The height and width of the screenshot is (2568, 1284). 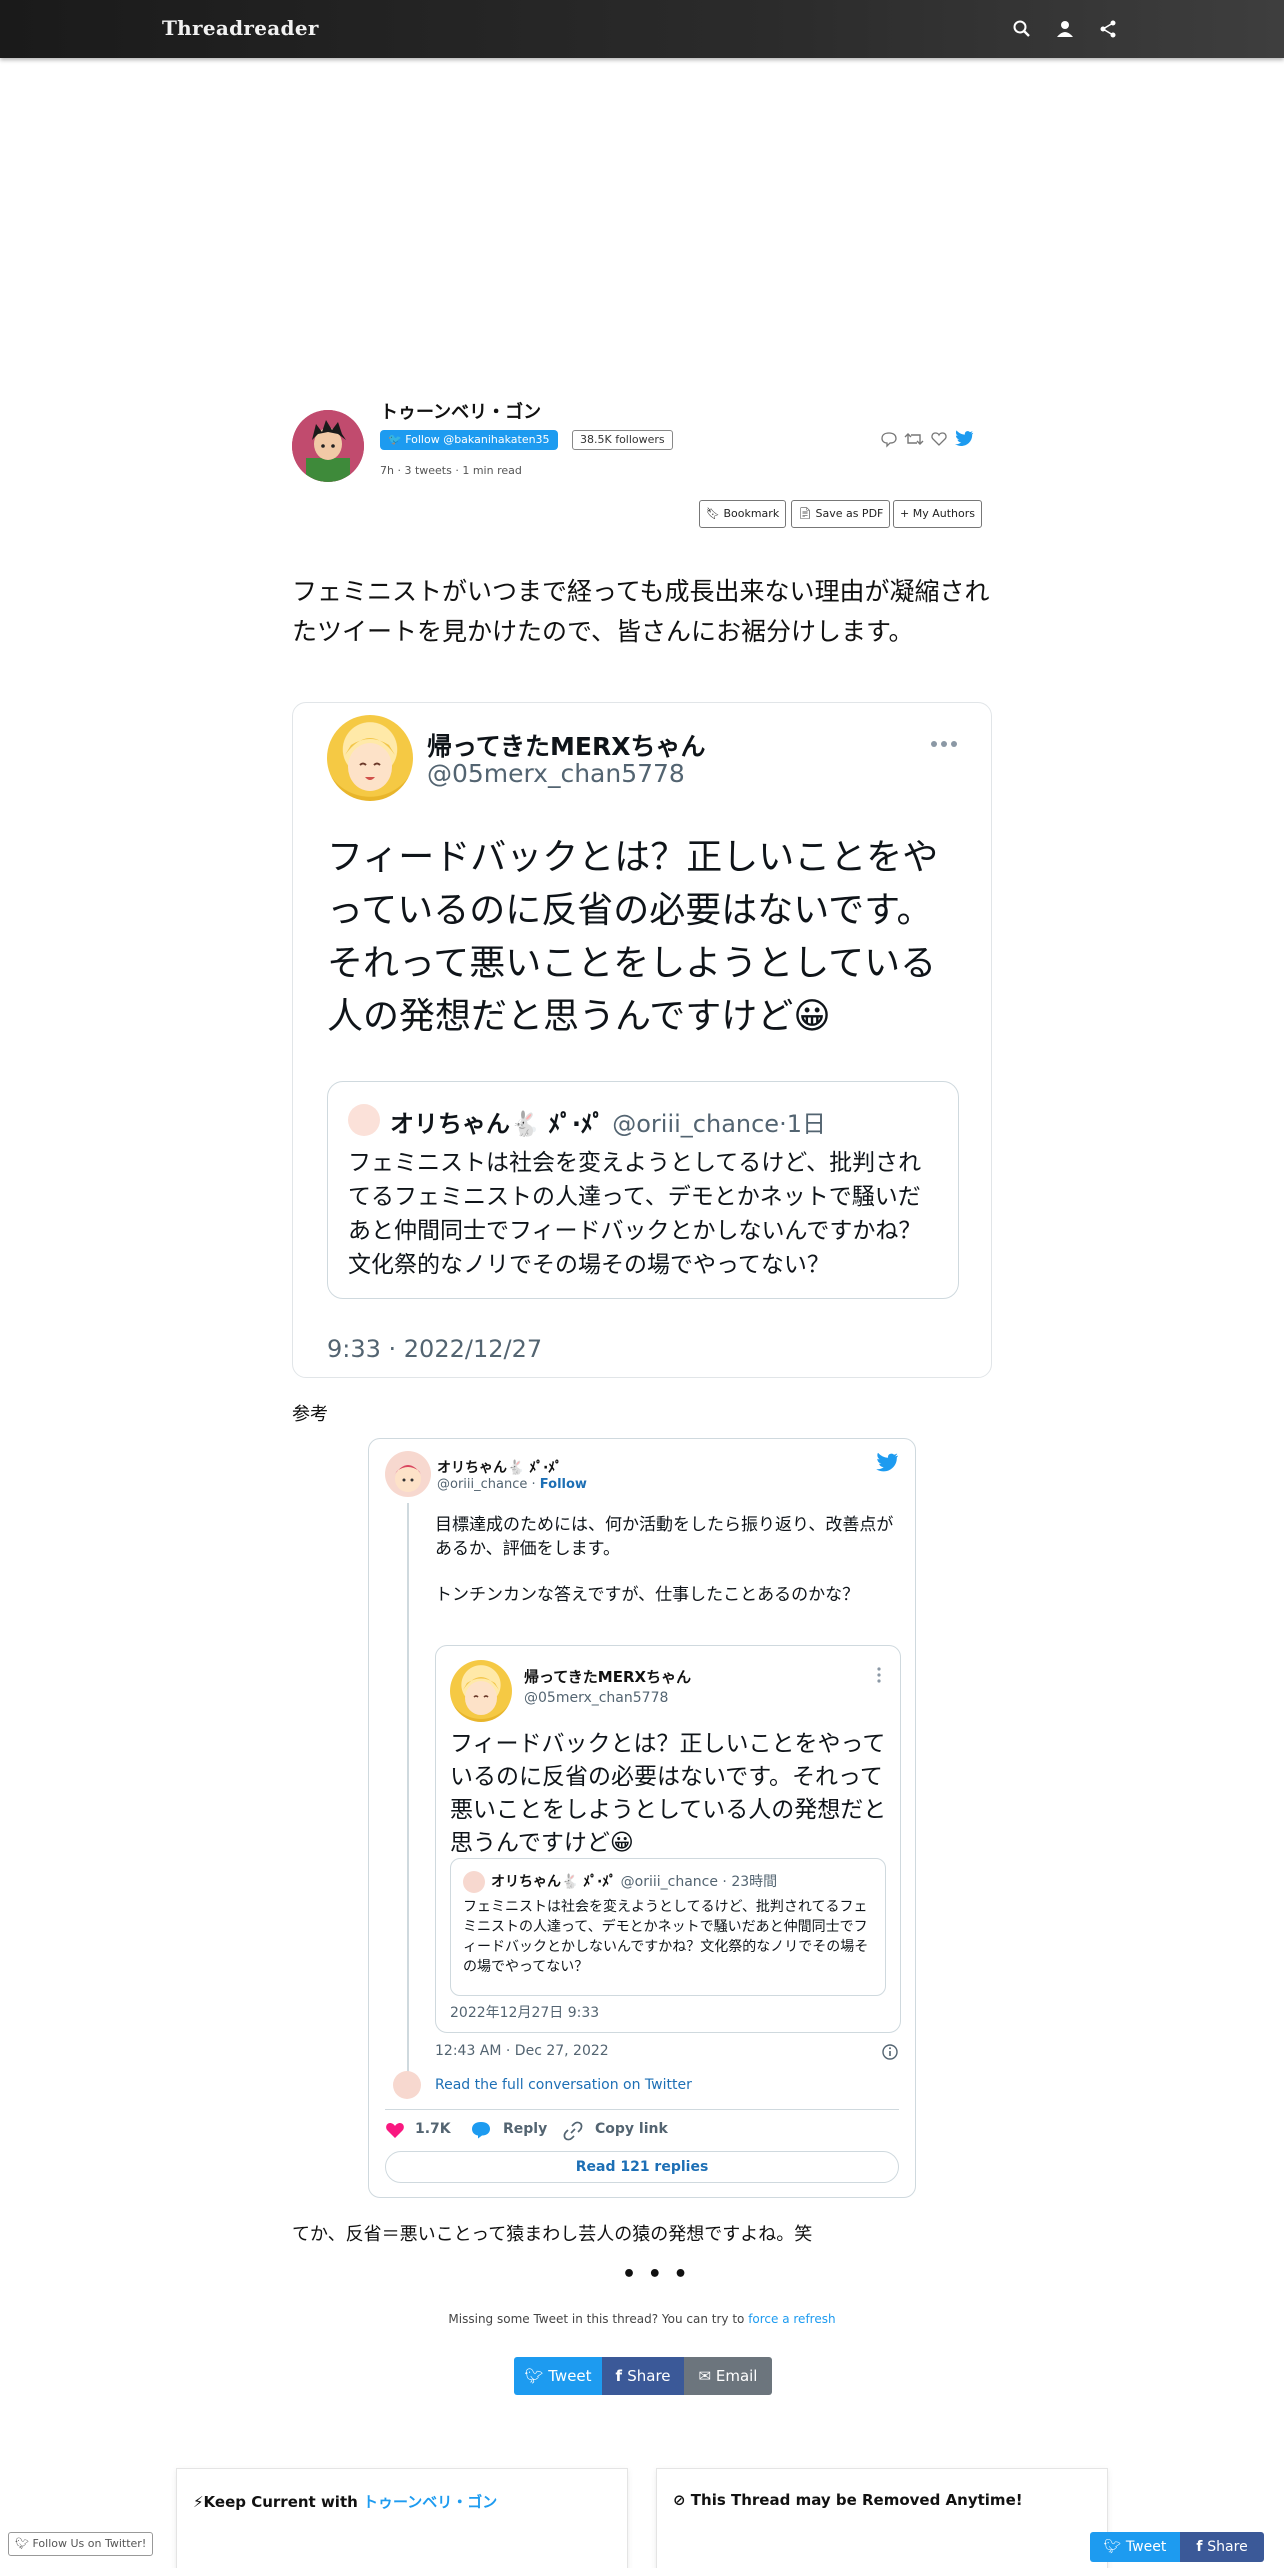 What do you see at coordinates (522, 2051) in the screenshot?
I see `embed-date: 12:43 AM · Dec 27, 2022` at bounding box center [522, 2051].